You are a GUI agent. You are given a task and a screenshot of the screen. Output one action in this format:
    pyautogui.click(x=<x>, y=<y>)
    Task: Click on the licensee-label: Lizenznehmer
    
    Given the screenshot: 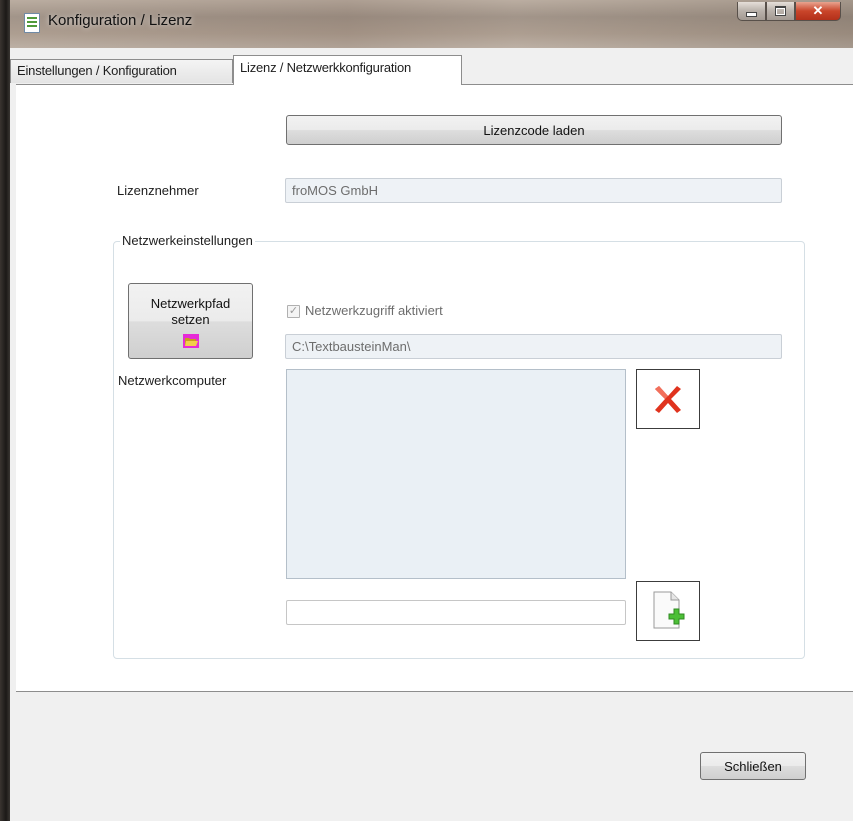 What is the action you would take?
    pyautogui.click(x=158, y=190)
    